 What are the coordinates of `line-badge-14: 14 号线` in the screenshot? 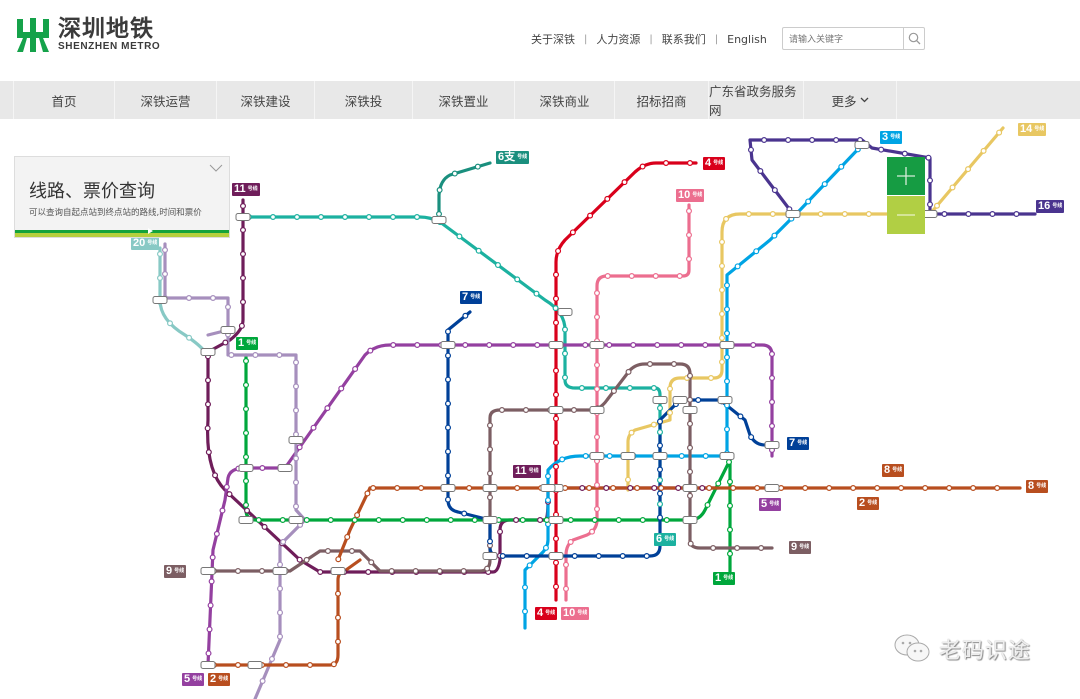 It's located at (1032, 129).